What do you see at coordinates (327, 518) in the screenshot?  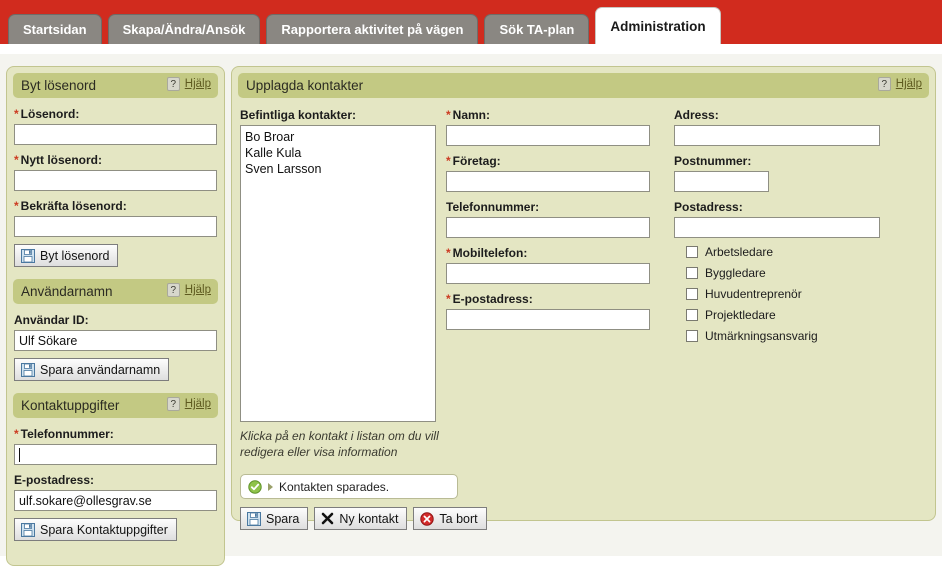 I see `x-mark-icon` at bounding box center [327, 518].